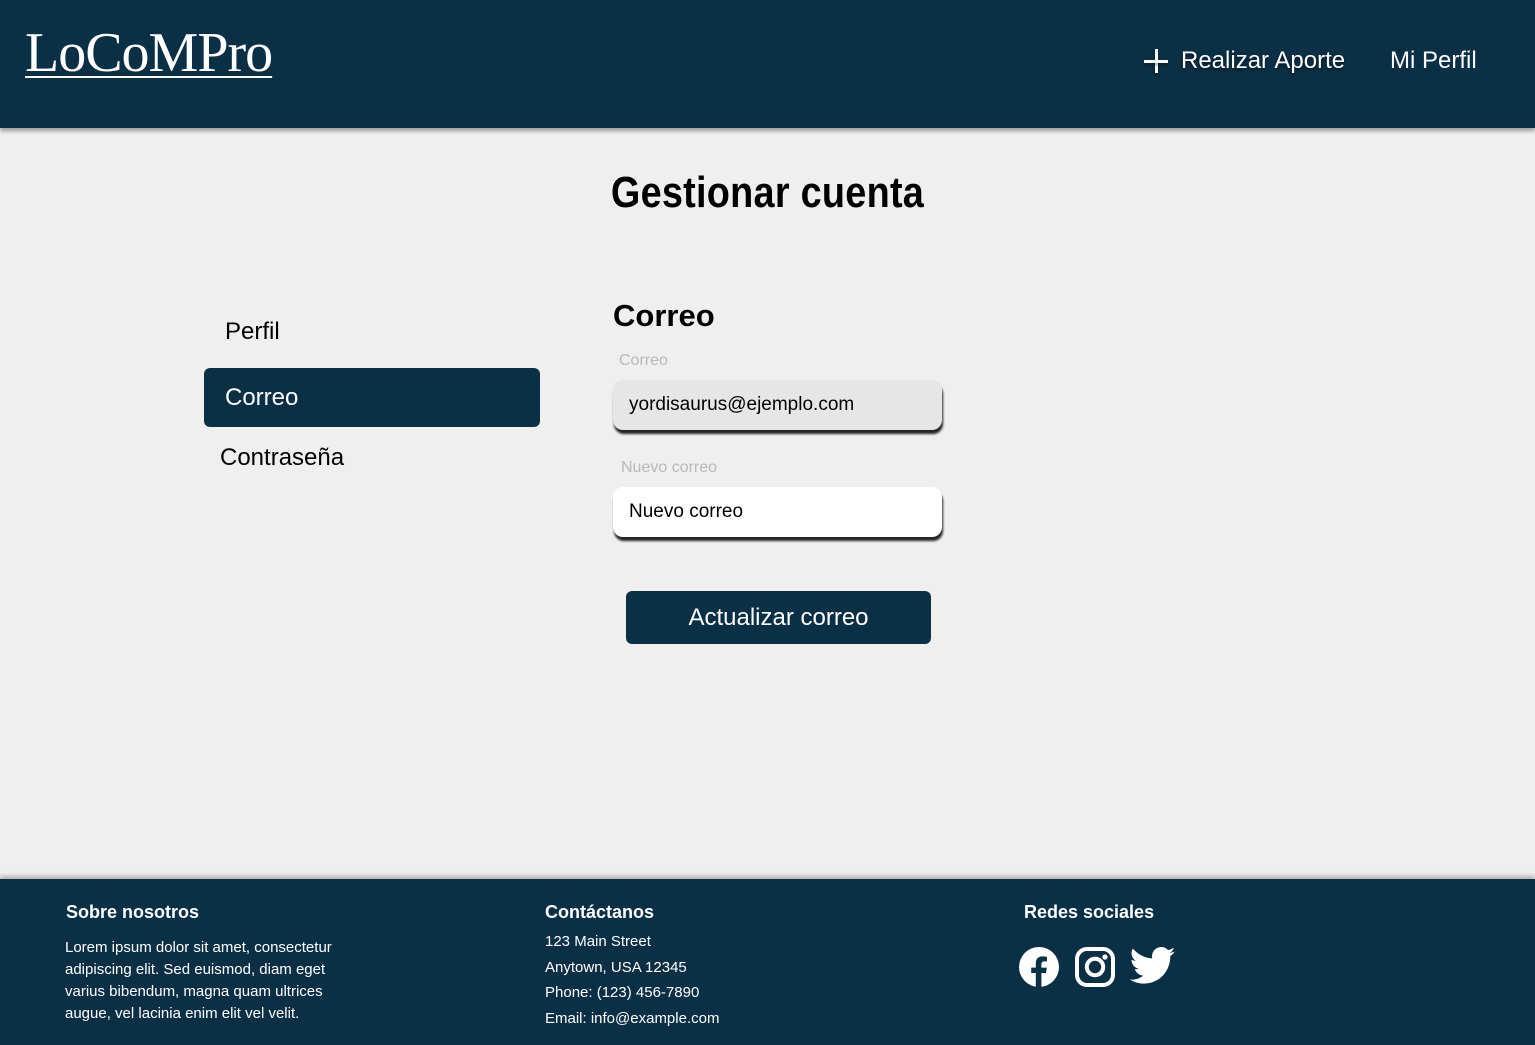 This screenshot has width=1535, height=1045. What do you see at coordinates (767, 192) in the screenshot?
I see `page-title: Gestionar cuenta` at bounding box center [767, 192].